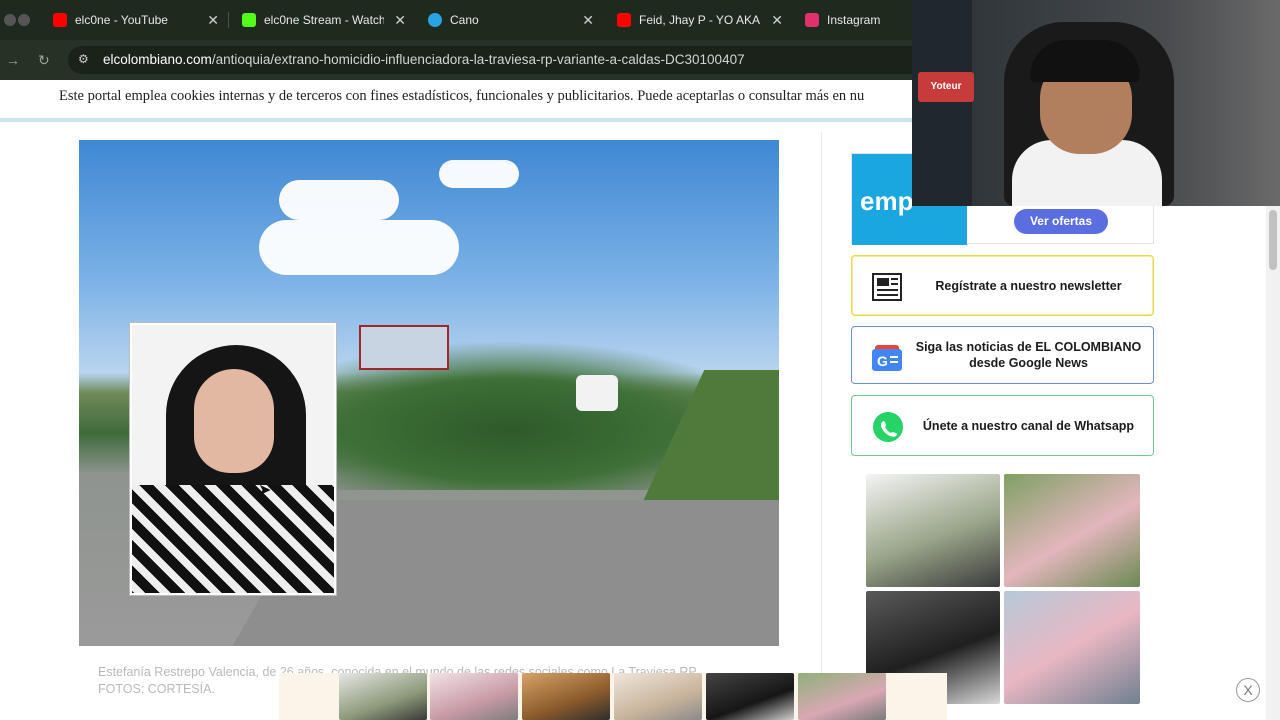 The width and height of the screenshot is (1280, 720). Describe the element at coordinates (404, 347) in the screenshot. I see `photo-truck` at that location.